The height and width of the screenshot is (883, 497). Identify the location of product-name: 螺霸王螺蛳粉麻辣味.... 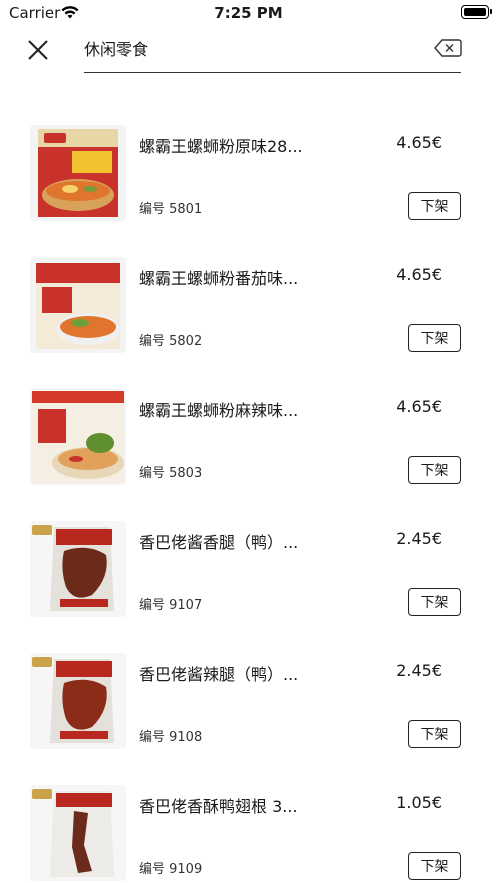
(219, 410).